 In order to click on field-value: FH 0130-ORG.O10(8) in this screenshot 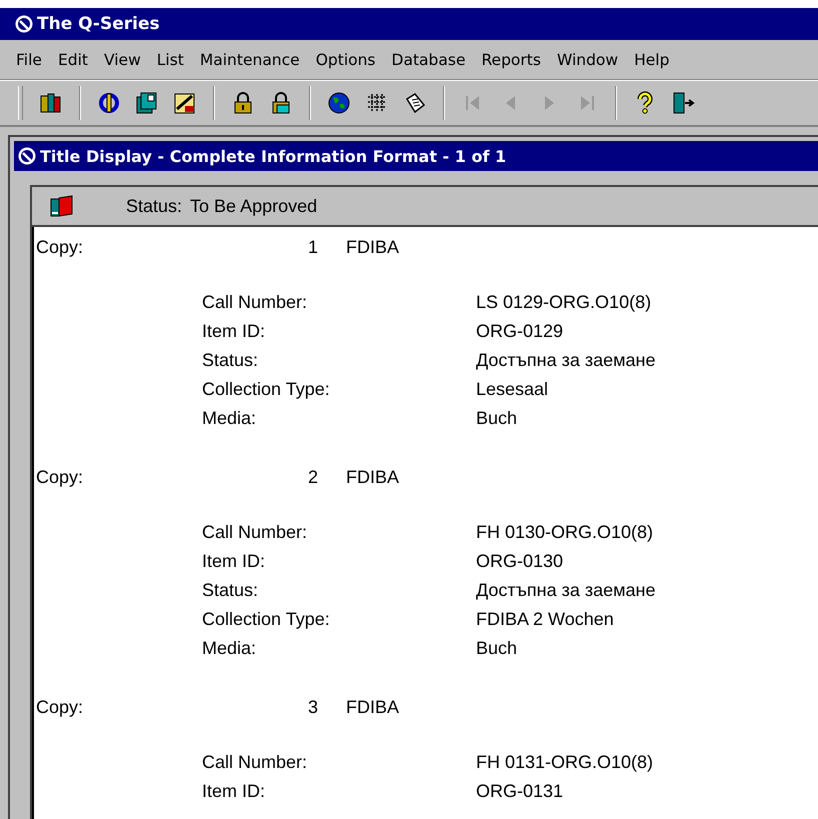, I will do `click(565, 532)`.